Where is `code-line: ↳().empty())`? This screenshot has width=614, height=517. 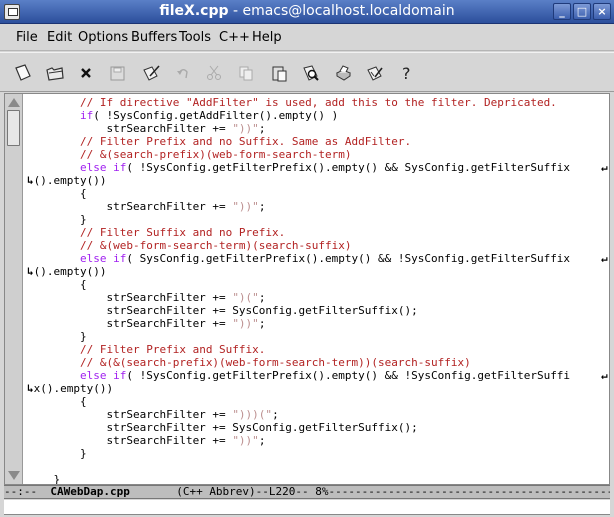 code-line: ↳().empty()) is located at coordinates (318, 271).